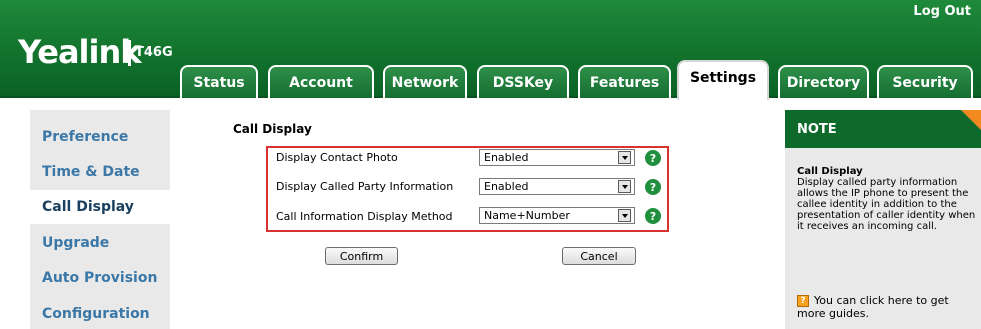  Describe the element at coordinates (557, 186) in the screenshot. I see `display-called-party-select: Enabled` at that location.